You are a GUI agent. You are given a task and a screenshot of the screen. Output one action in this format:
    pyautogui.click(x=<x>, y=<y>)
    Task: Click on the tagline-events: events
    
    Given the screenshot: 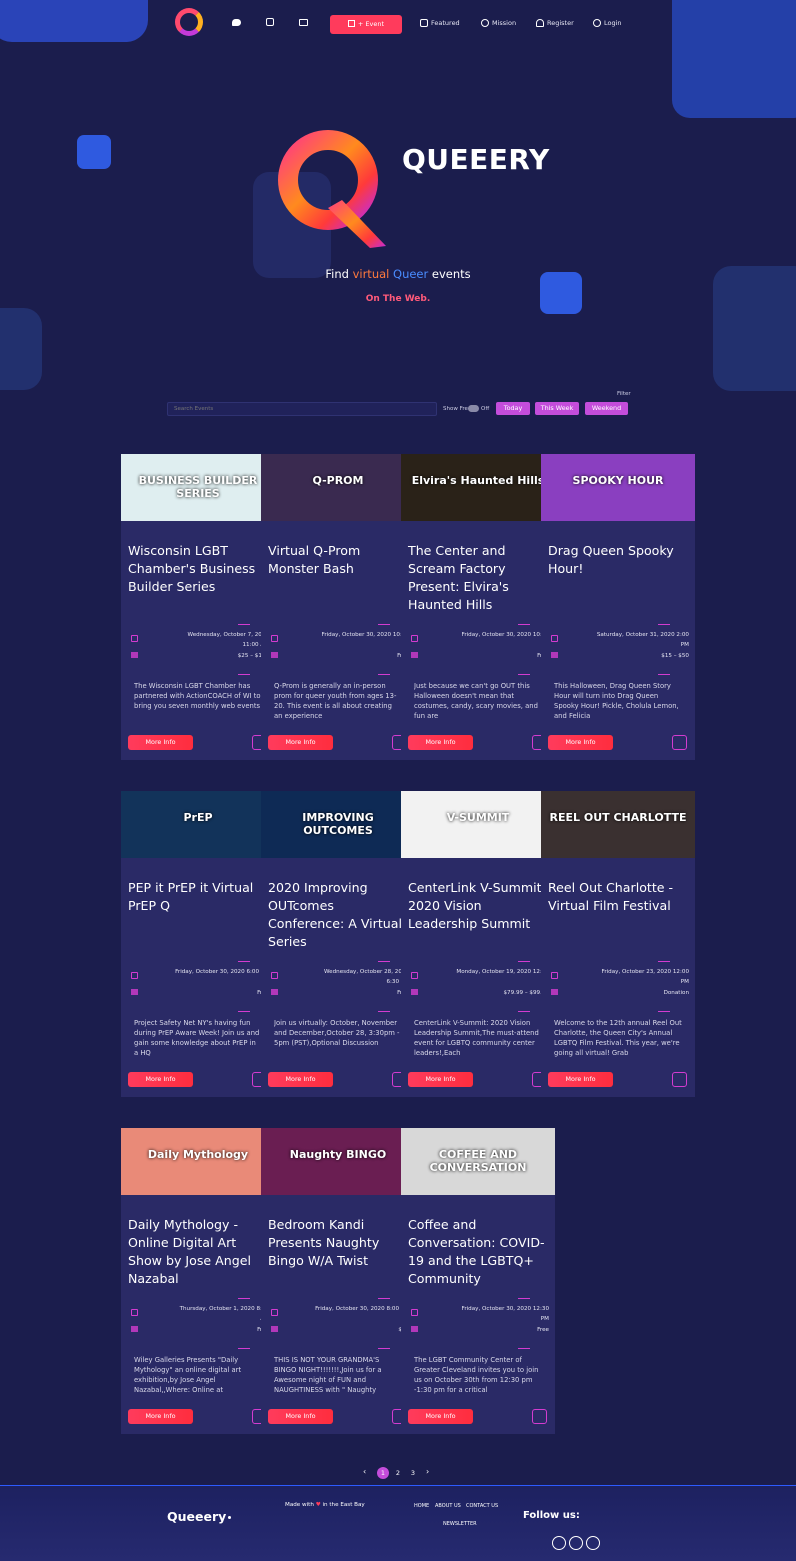 What is the action you would take?
    pyautogui.click(x=451, y=274)
    